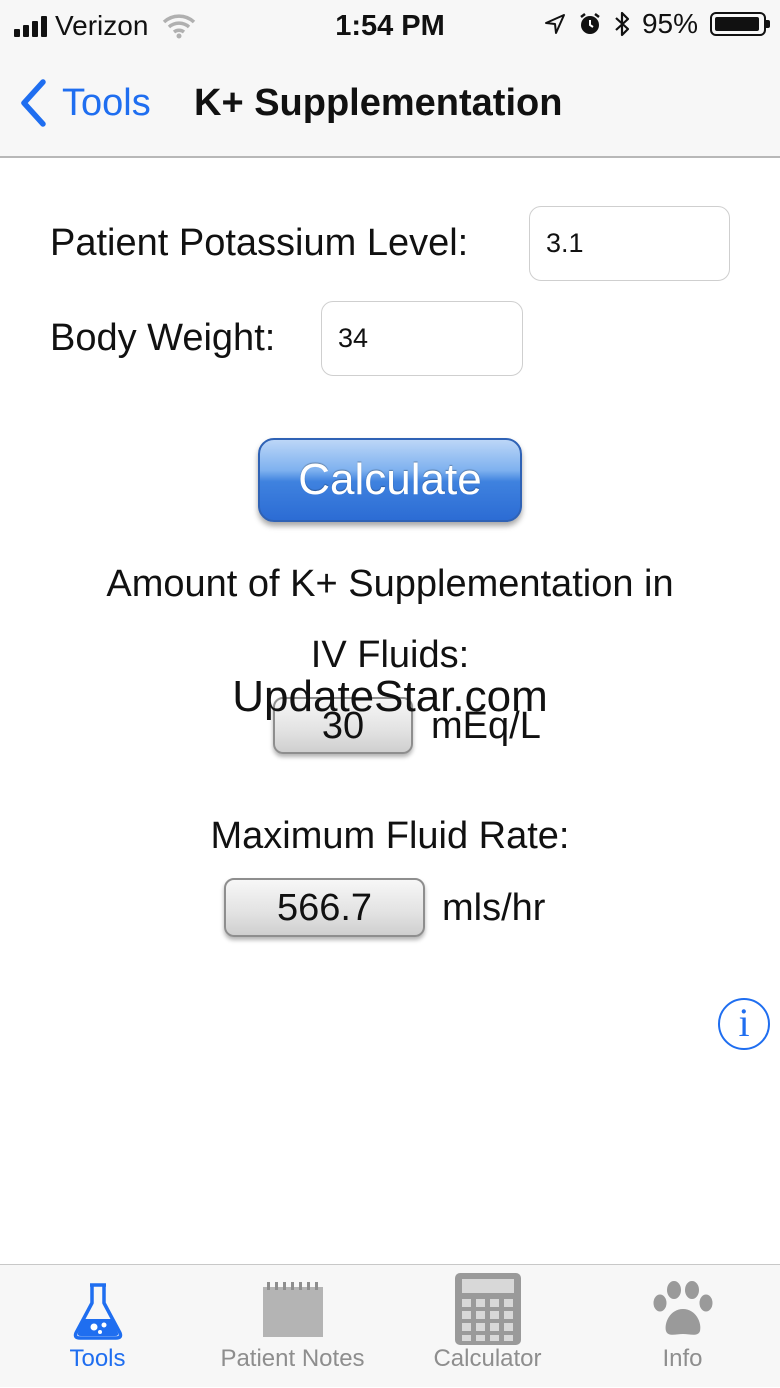  I want to click on weight-input, so click(422, 338).